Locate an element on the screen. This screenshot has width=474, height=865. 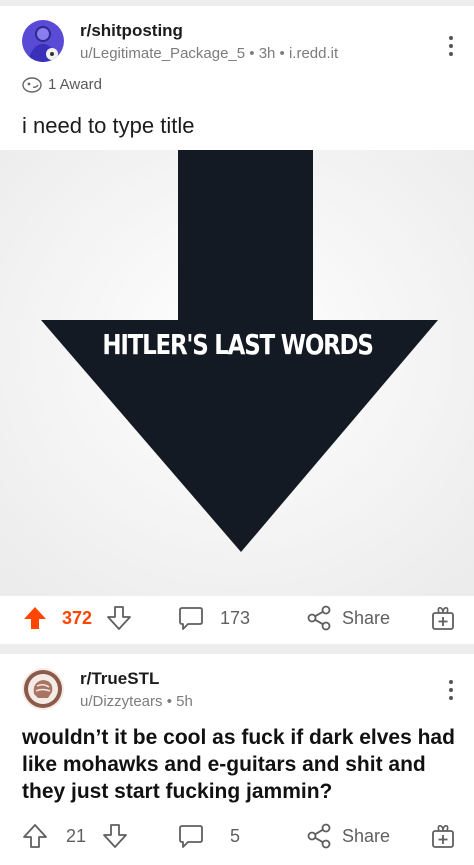
post-title: i need to type title is located at coordinates (108, 126).